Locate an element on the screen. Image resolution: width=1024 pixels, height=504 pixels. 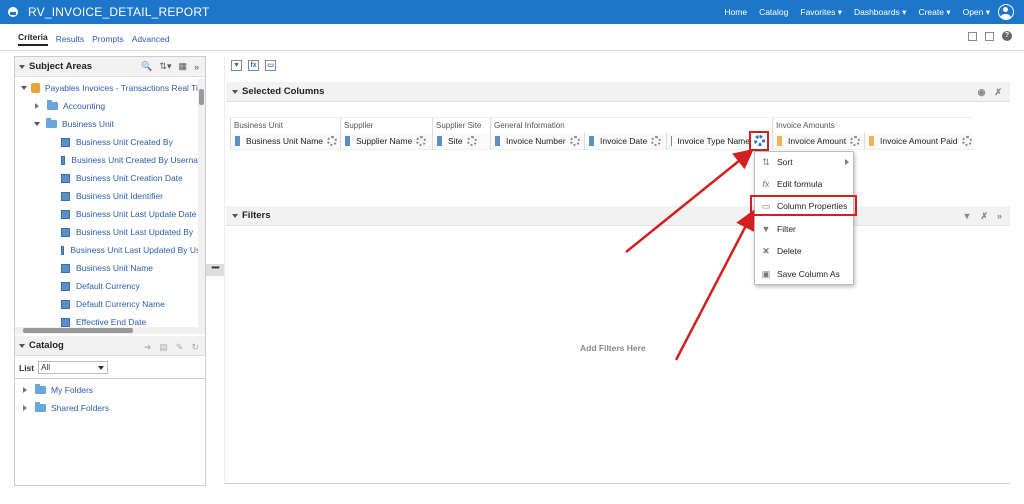
column-group: Supplier Site is located at coordinates (461, 125).